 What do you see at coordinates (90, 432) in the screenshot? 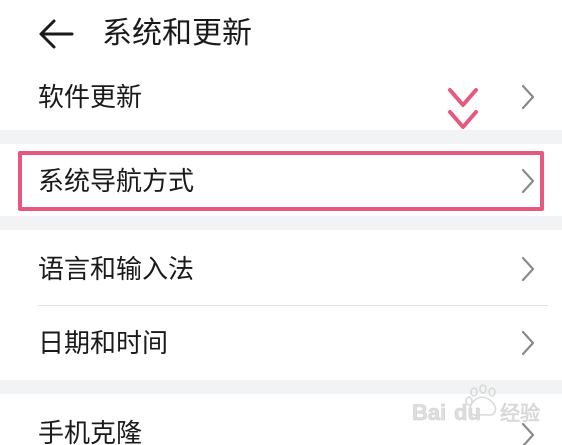
I see `item-label: 手机克隆` at bounding box center [90, 432].